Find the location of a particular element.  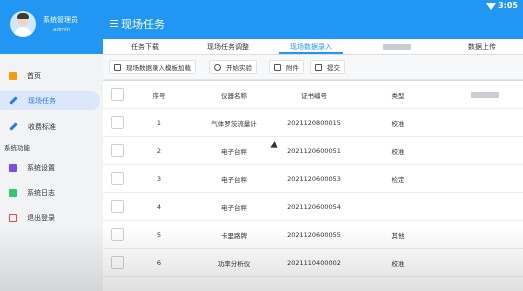

cell-cert: 2021120600055 is located at coordinates (314, 235).